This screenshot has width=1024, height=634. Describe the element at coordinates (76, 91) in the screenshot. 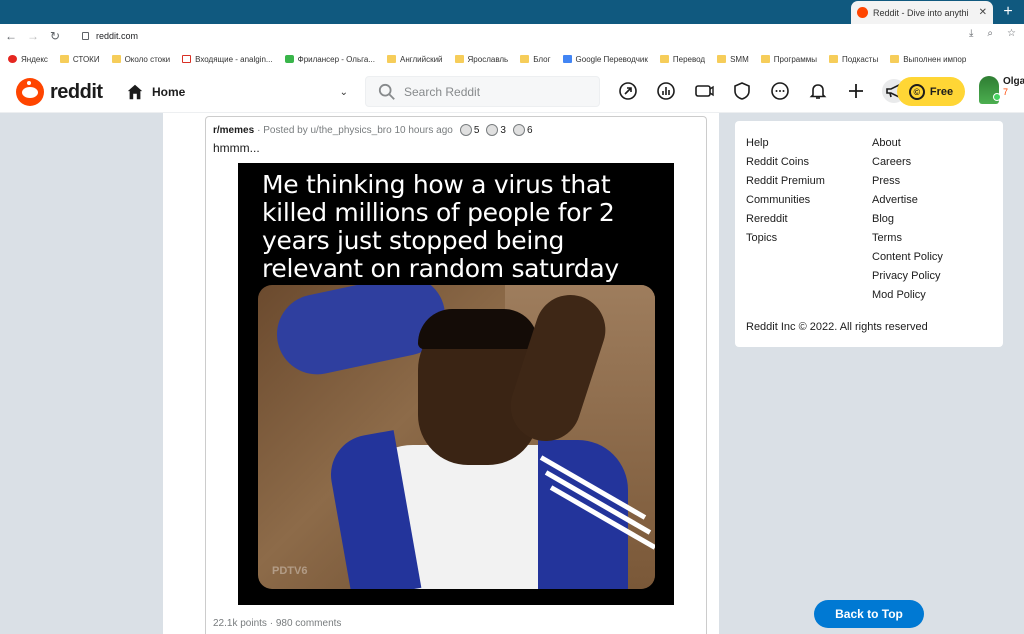

I see `logo-text: reddit` at that location.